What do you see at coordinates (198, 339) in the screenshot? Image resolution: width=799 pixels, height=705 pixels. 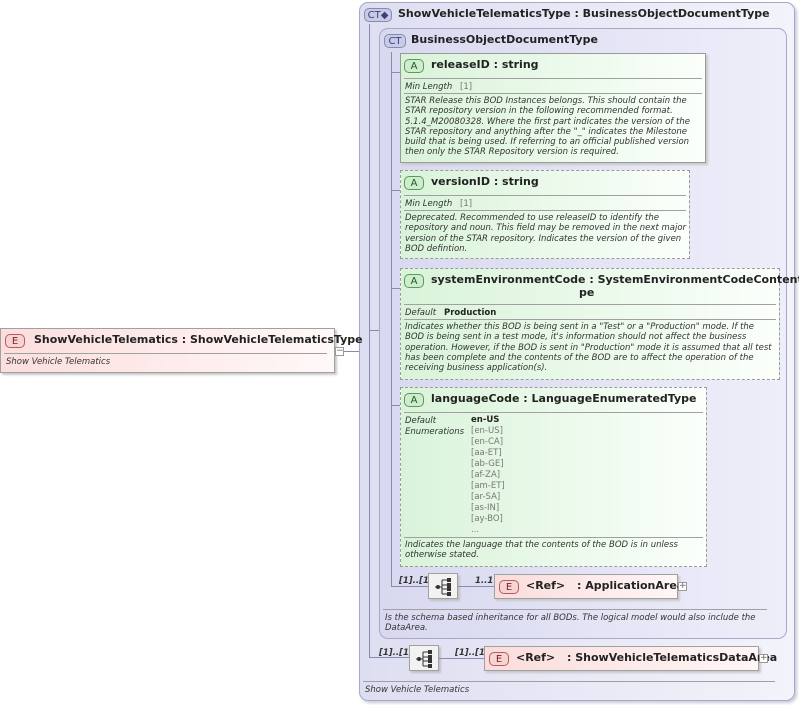 I see `root-element-title: ShowVehicleTelematics` at bounding box center [198, 339].